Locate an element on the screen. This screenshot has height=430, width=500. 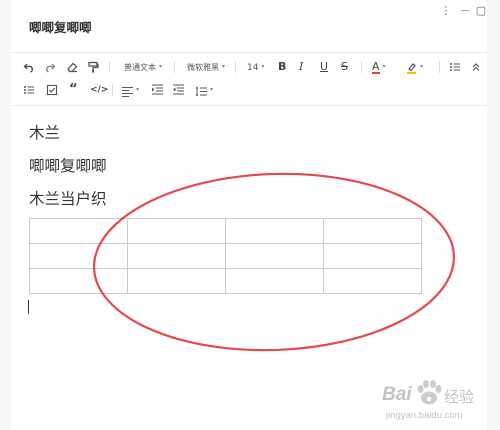
line-height-dropdown: ▾ is located at coordinates (204, 90).